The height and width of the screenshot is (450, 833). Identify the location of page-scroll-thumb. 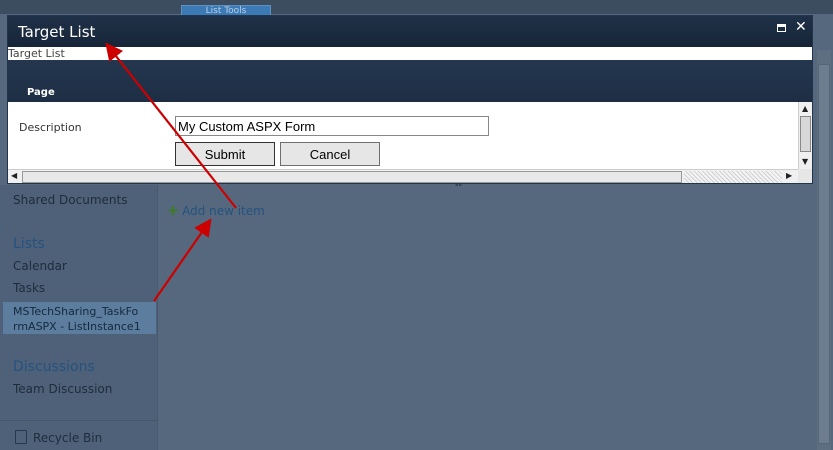
(824, 254).